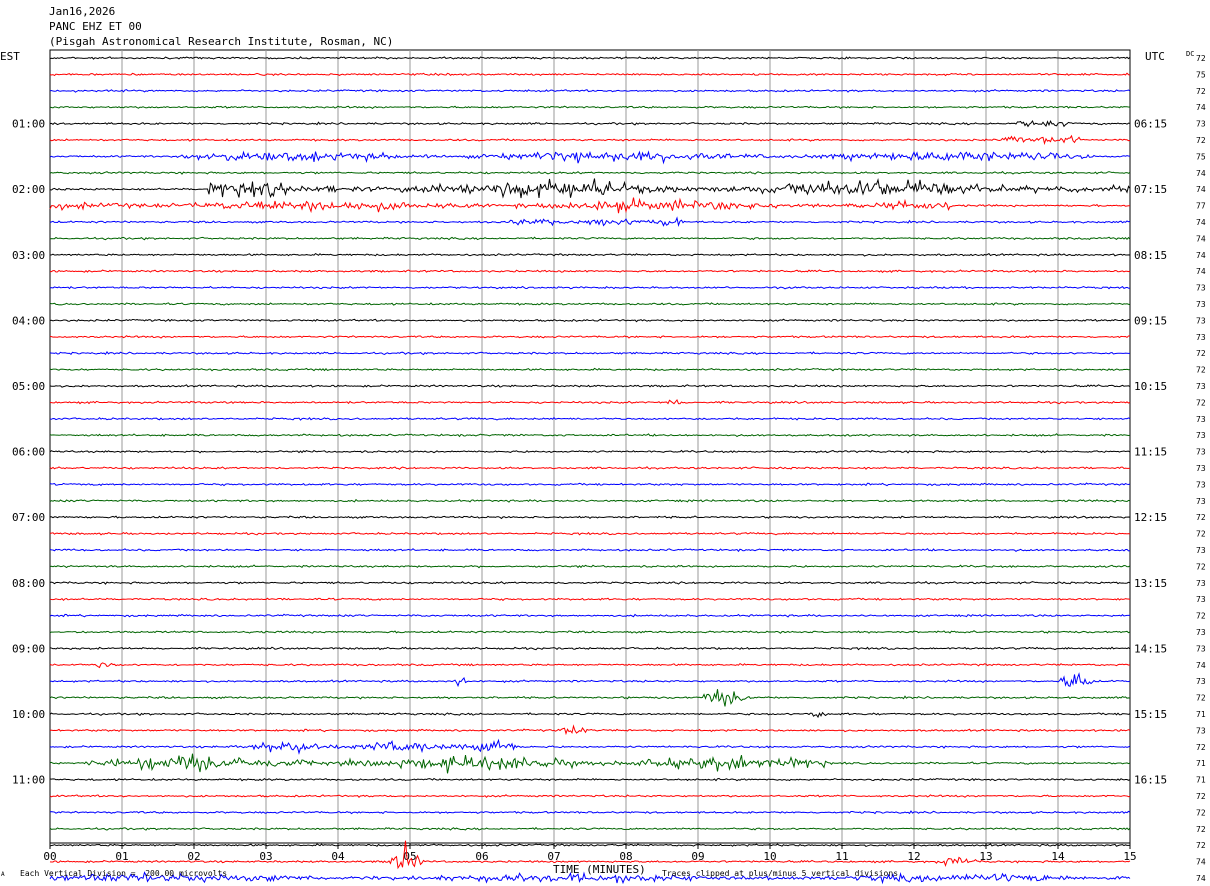 The height and width of the screenshot is (886, 1210). What do you see at coordinates (599, 869) in the screenshot?
I see `x-axis-title: TIME (MINUTES)` at bounding box center [599, 869].